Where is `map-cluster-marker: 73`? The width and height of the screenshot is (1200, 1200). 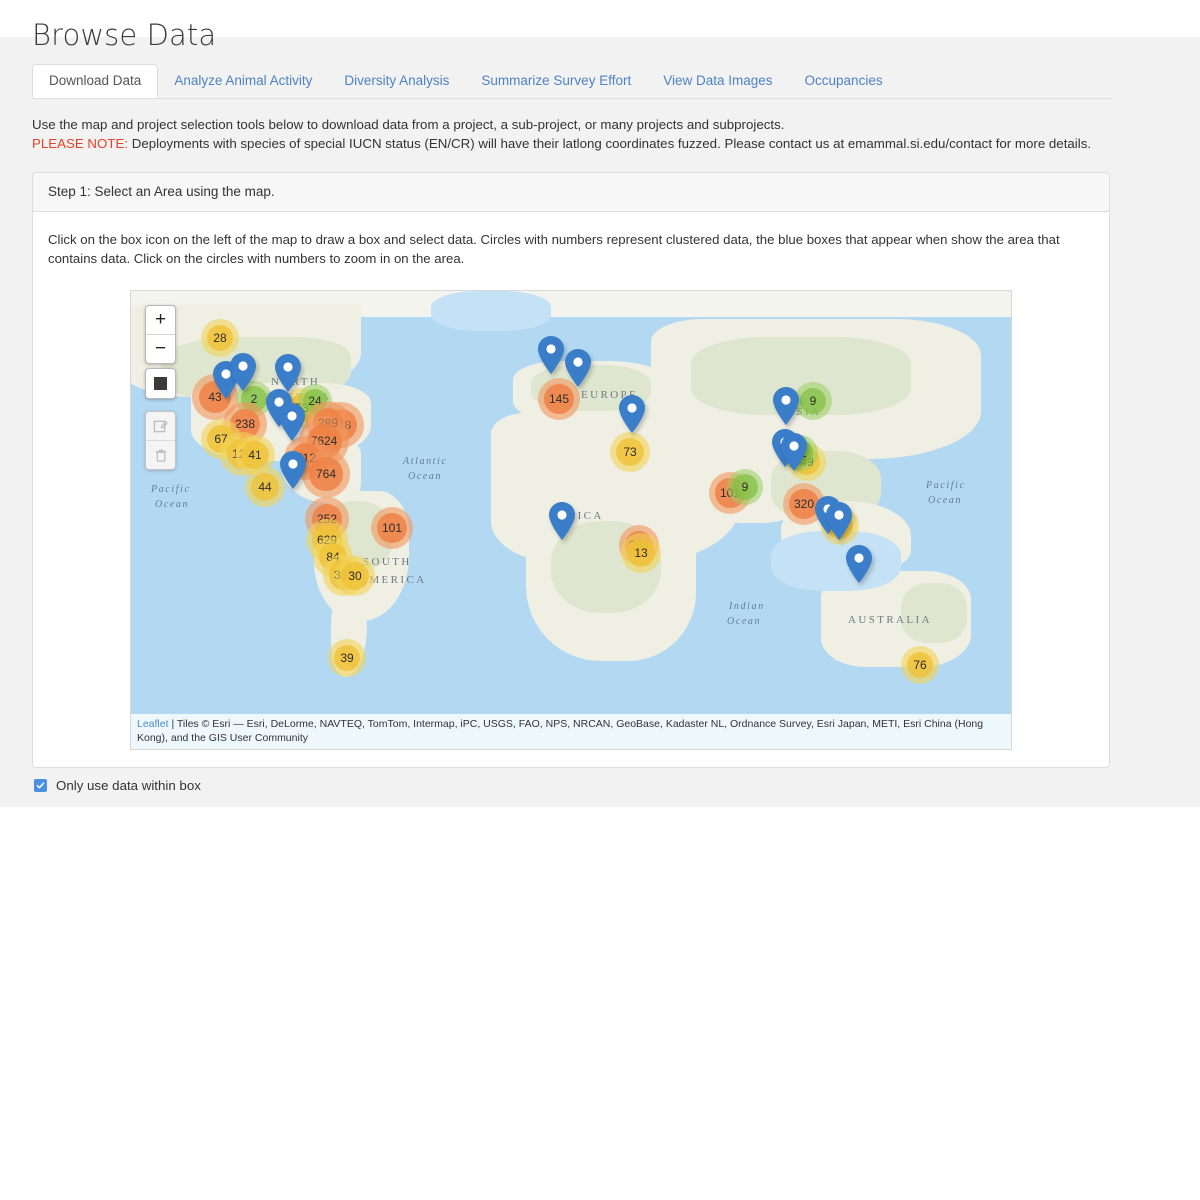 map-cluster-marker: 73 is located at coordinates (630, 452).